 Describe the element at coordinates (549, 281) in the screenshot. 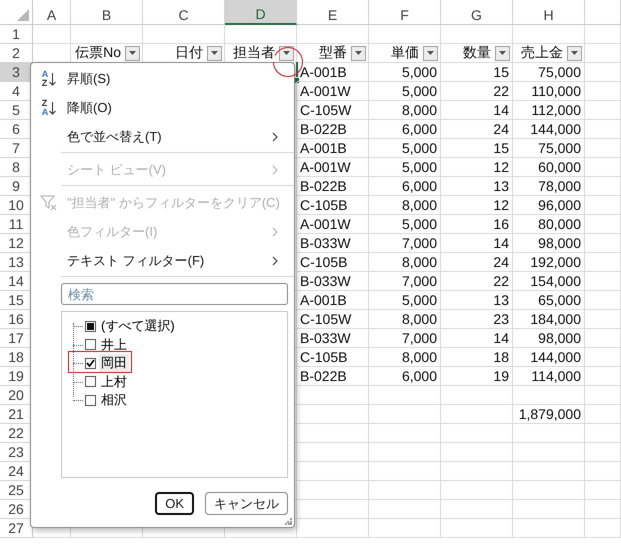

I see `table-cell: 154,000` at that location.